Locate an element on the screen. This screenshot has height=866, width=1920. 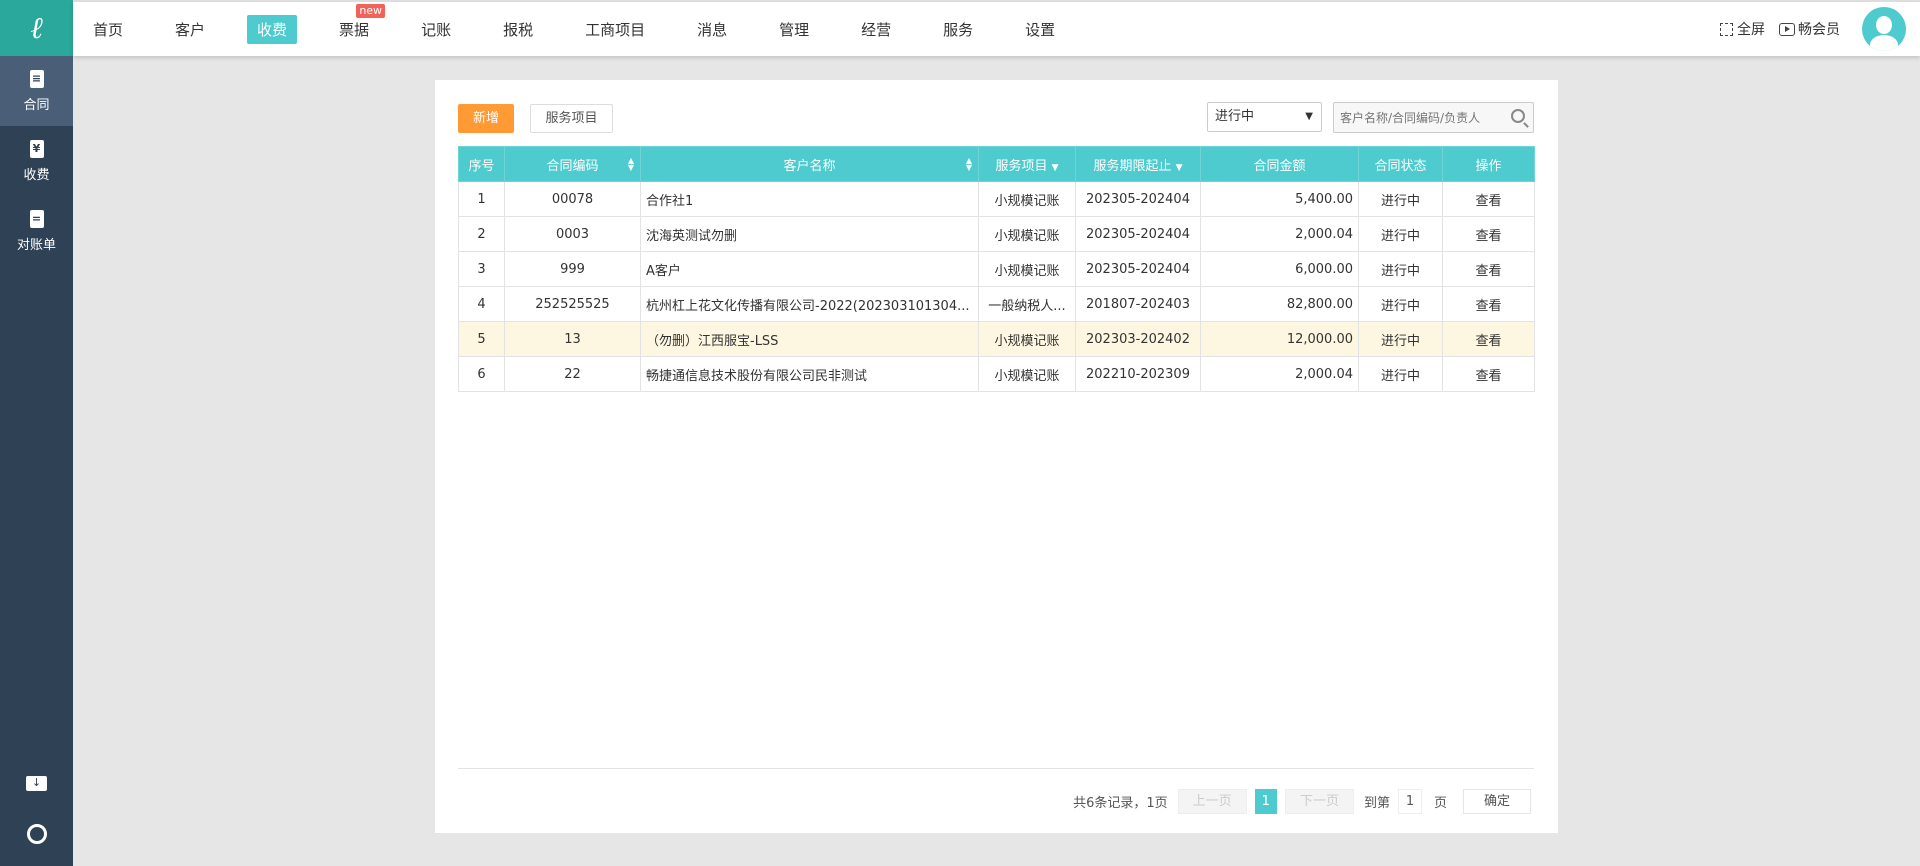
header-label: 客户名称 is located at coordinates (809, 166).